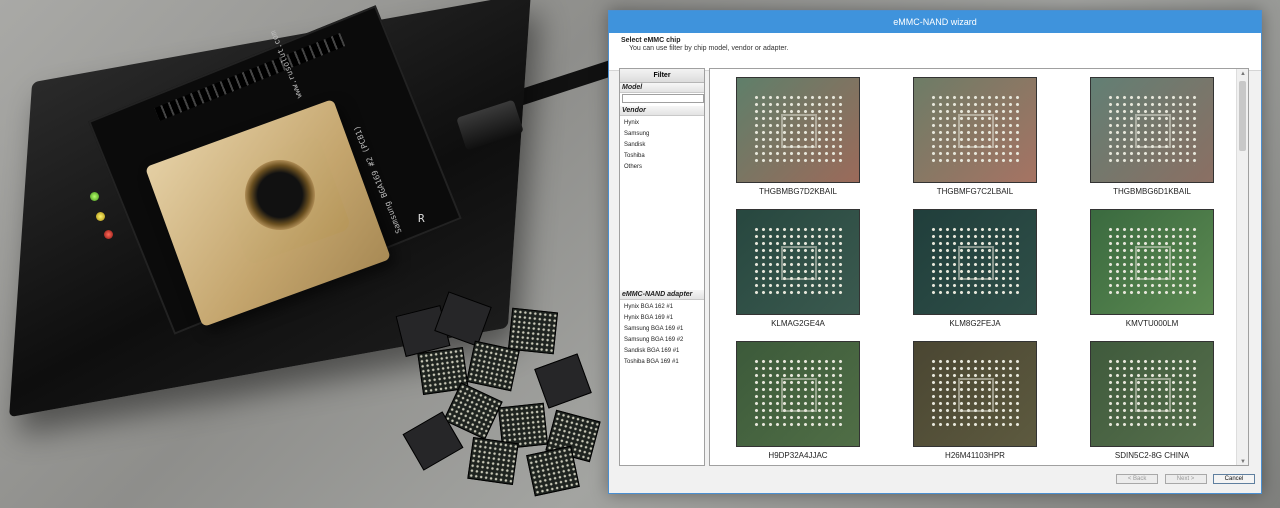 The image size is (1280, 508). I want to click on chip-card: THGBMBG7D2KBAIL, so click(798, 136).